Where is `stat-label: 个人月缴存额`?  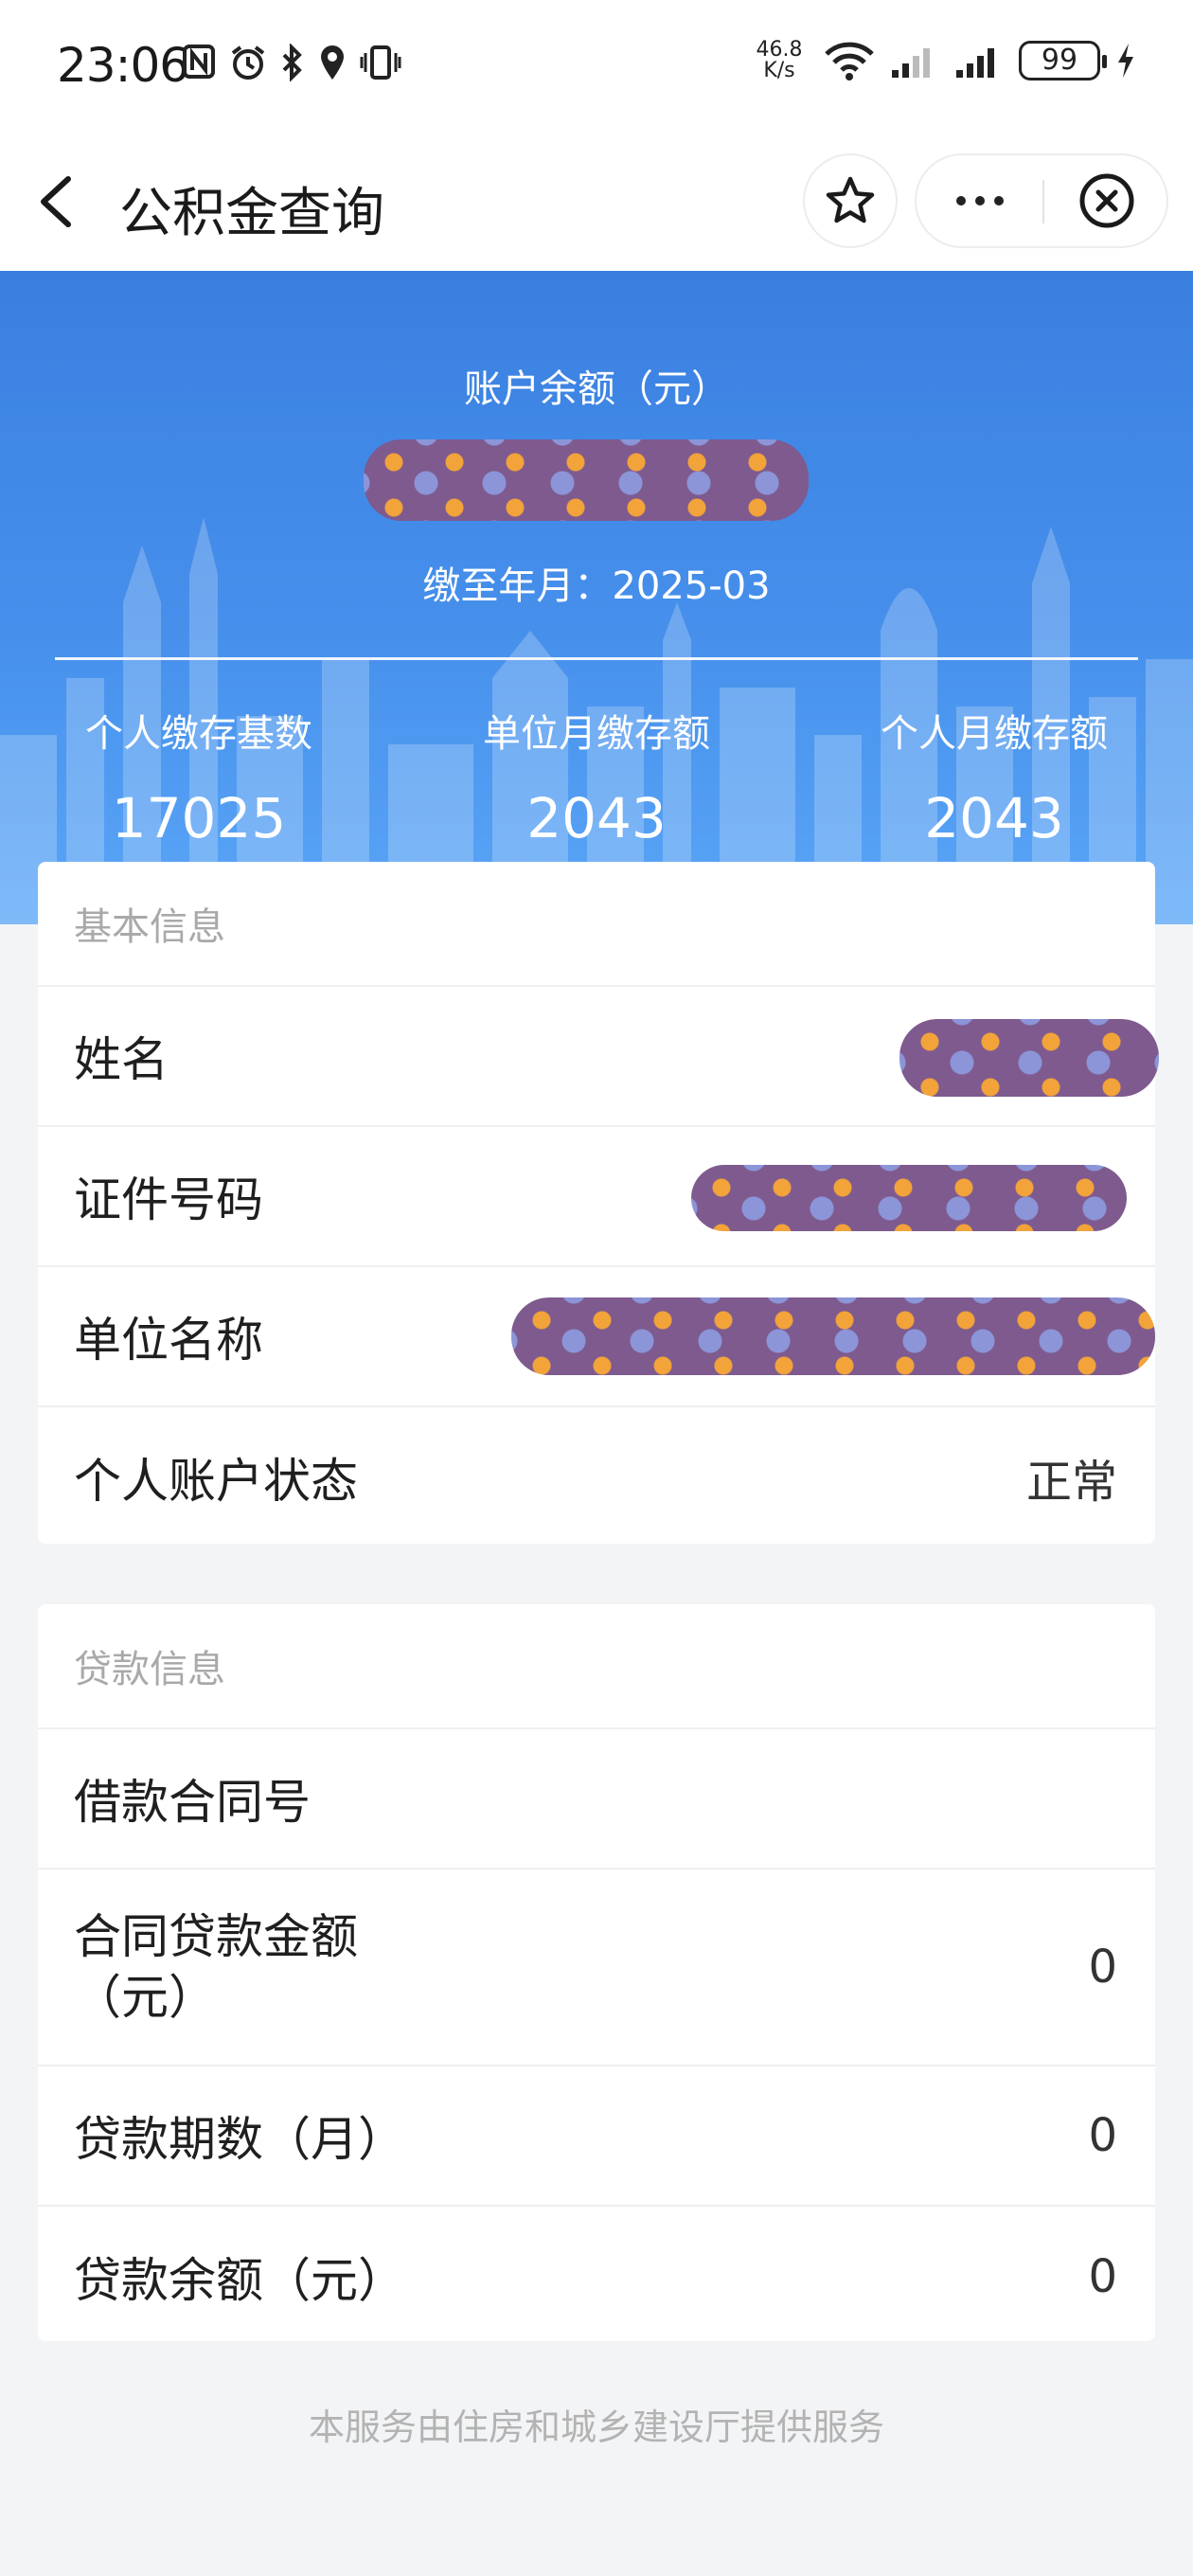
stat-label: 个人月缴存额 is located at coordinates (994, 734).